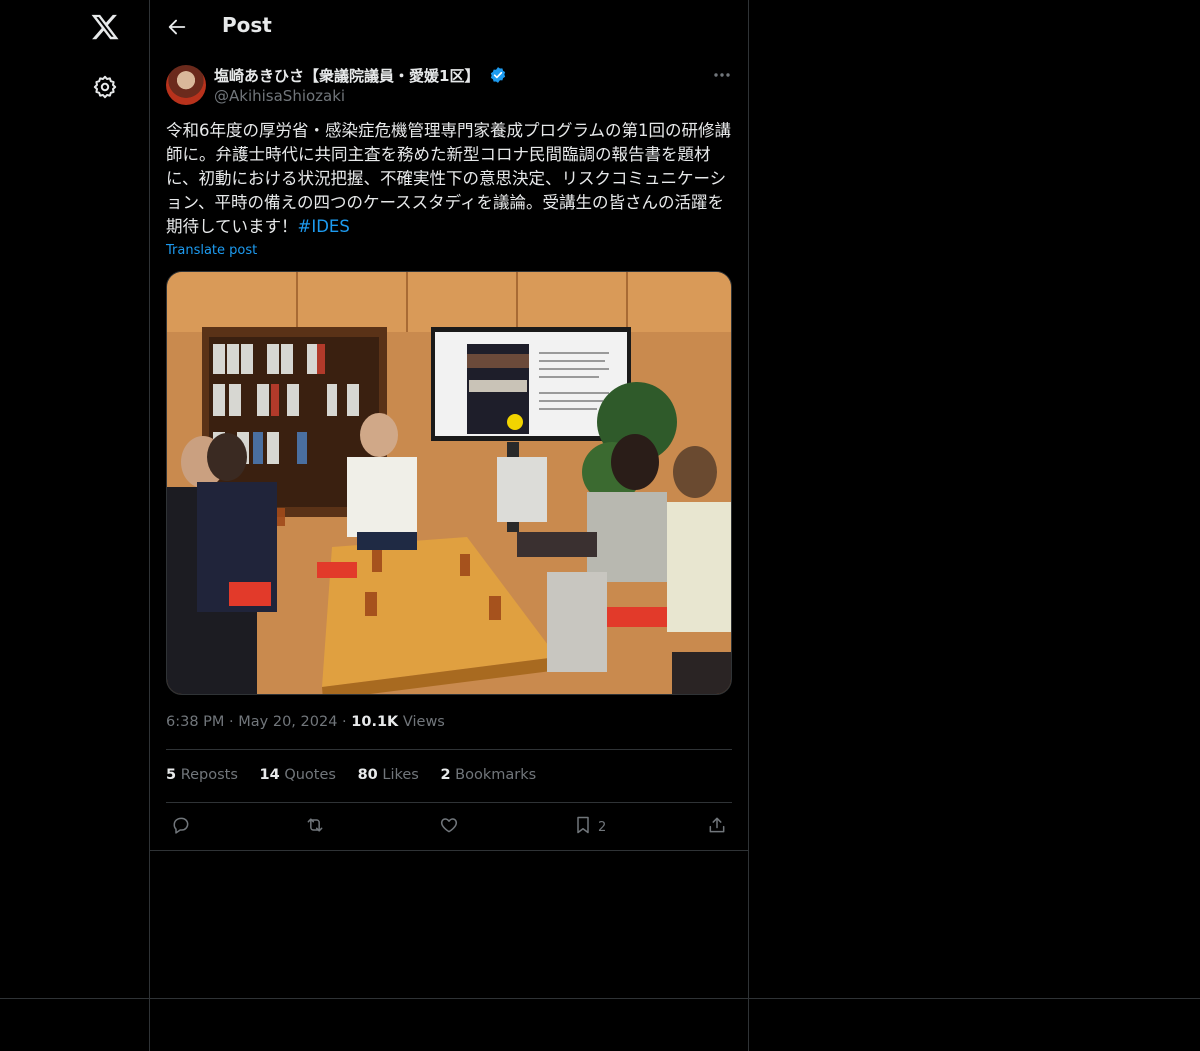 The height and width of the screenshot is (1051, 1200). I want to click on back-arrow-icon, so click(177, 27).